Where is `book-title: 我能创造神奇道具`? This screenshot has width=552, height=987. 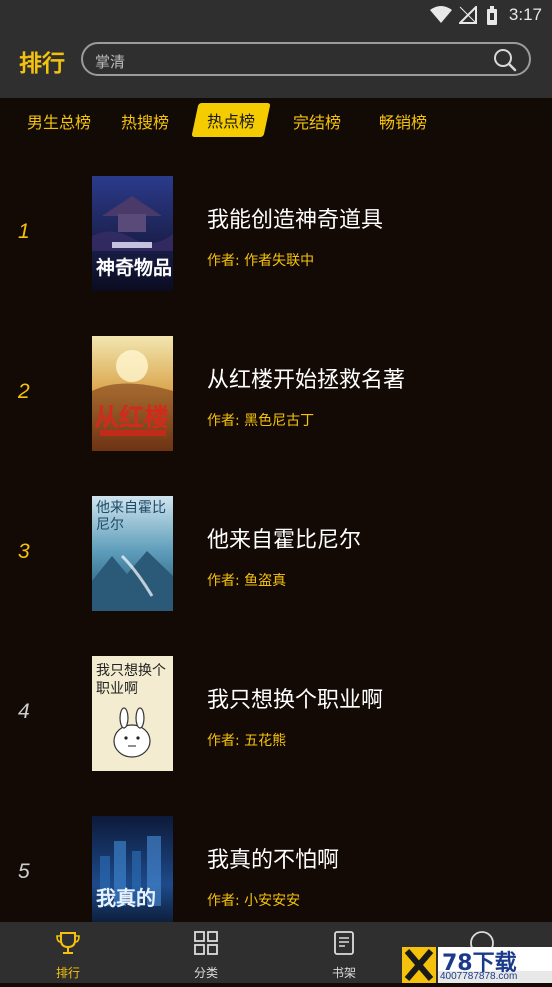 book-title: 我能创造神奇道具 is located at coordinates (295, 218).